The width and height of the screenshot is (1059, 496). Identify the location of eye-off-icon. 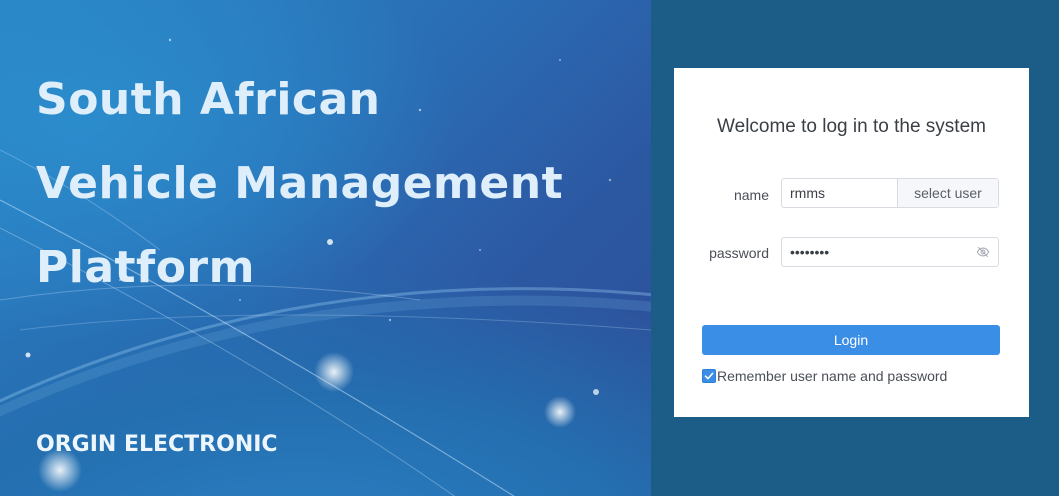
(983, 252).